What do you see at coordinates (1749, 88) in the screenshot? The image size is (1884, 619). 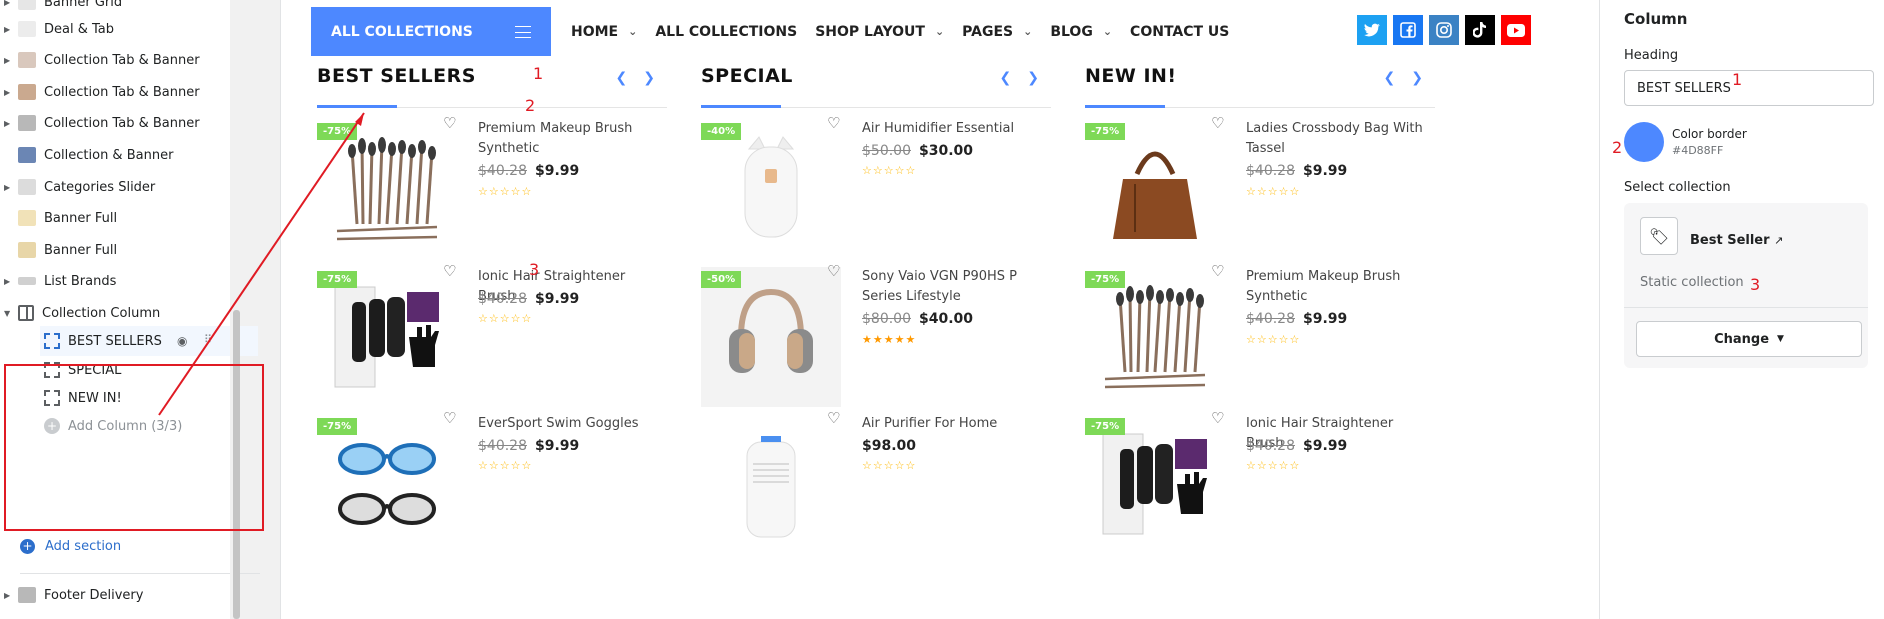 I see `heading-input: BEST SELLERS` at bounding box center [1749, 88].